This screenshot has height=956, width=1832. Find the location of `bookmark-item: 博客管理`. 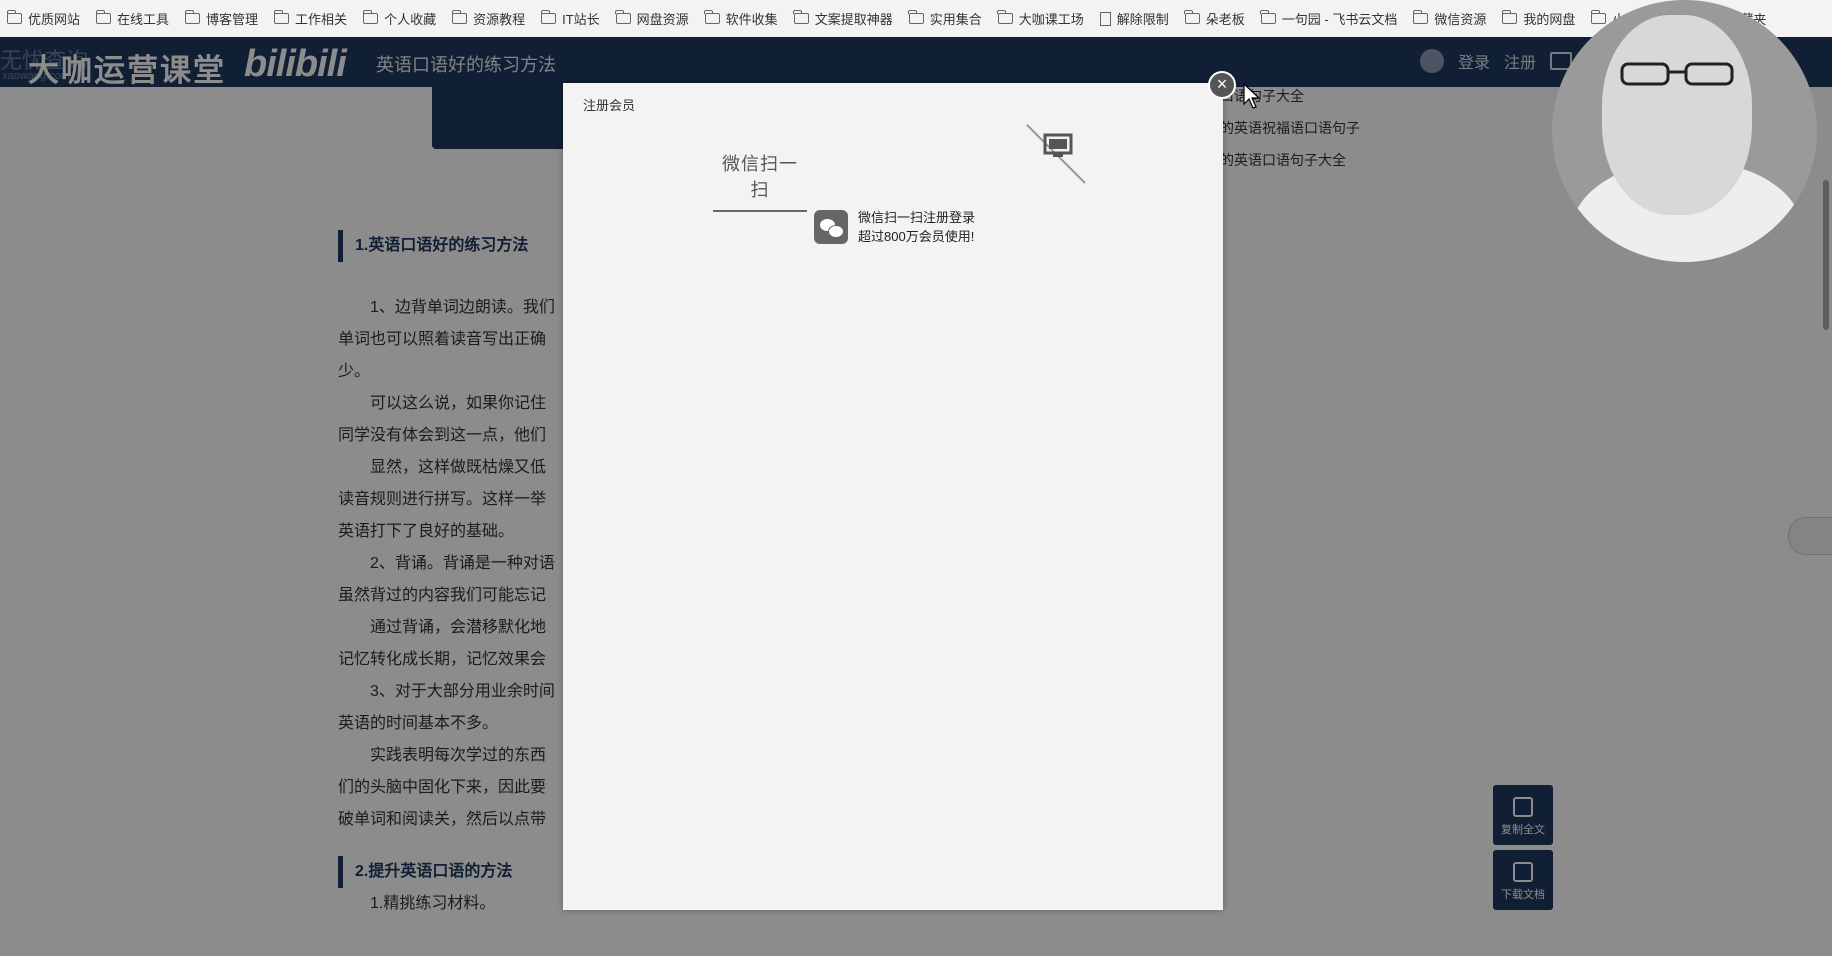

bookmark-item: 博客管理 is located at coordinates (221, 19).